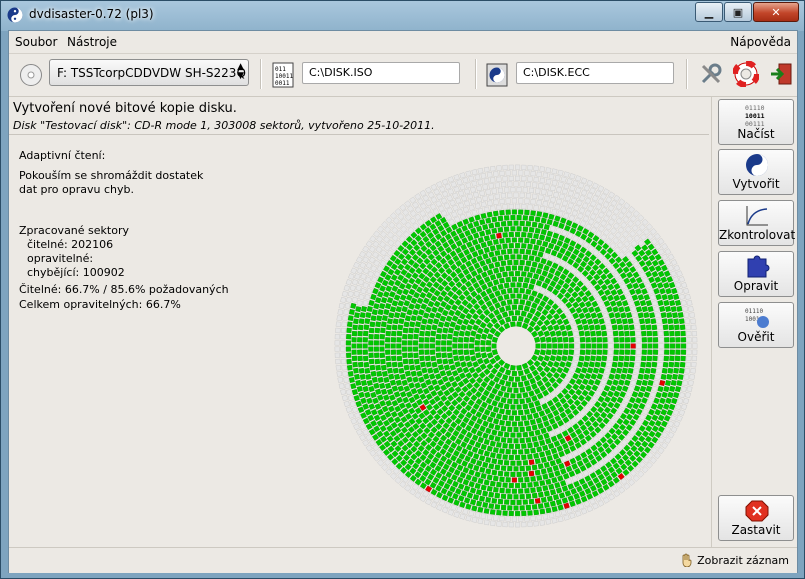  I want to click on show-log-button: Zobrazit záznam, so click(734, 560).